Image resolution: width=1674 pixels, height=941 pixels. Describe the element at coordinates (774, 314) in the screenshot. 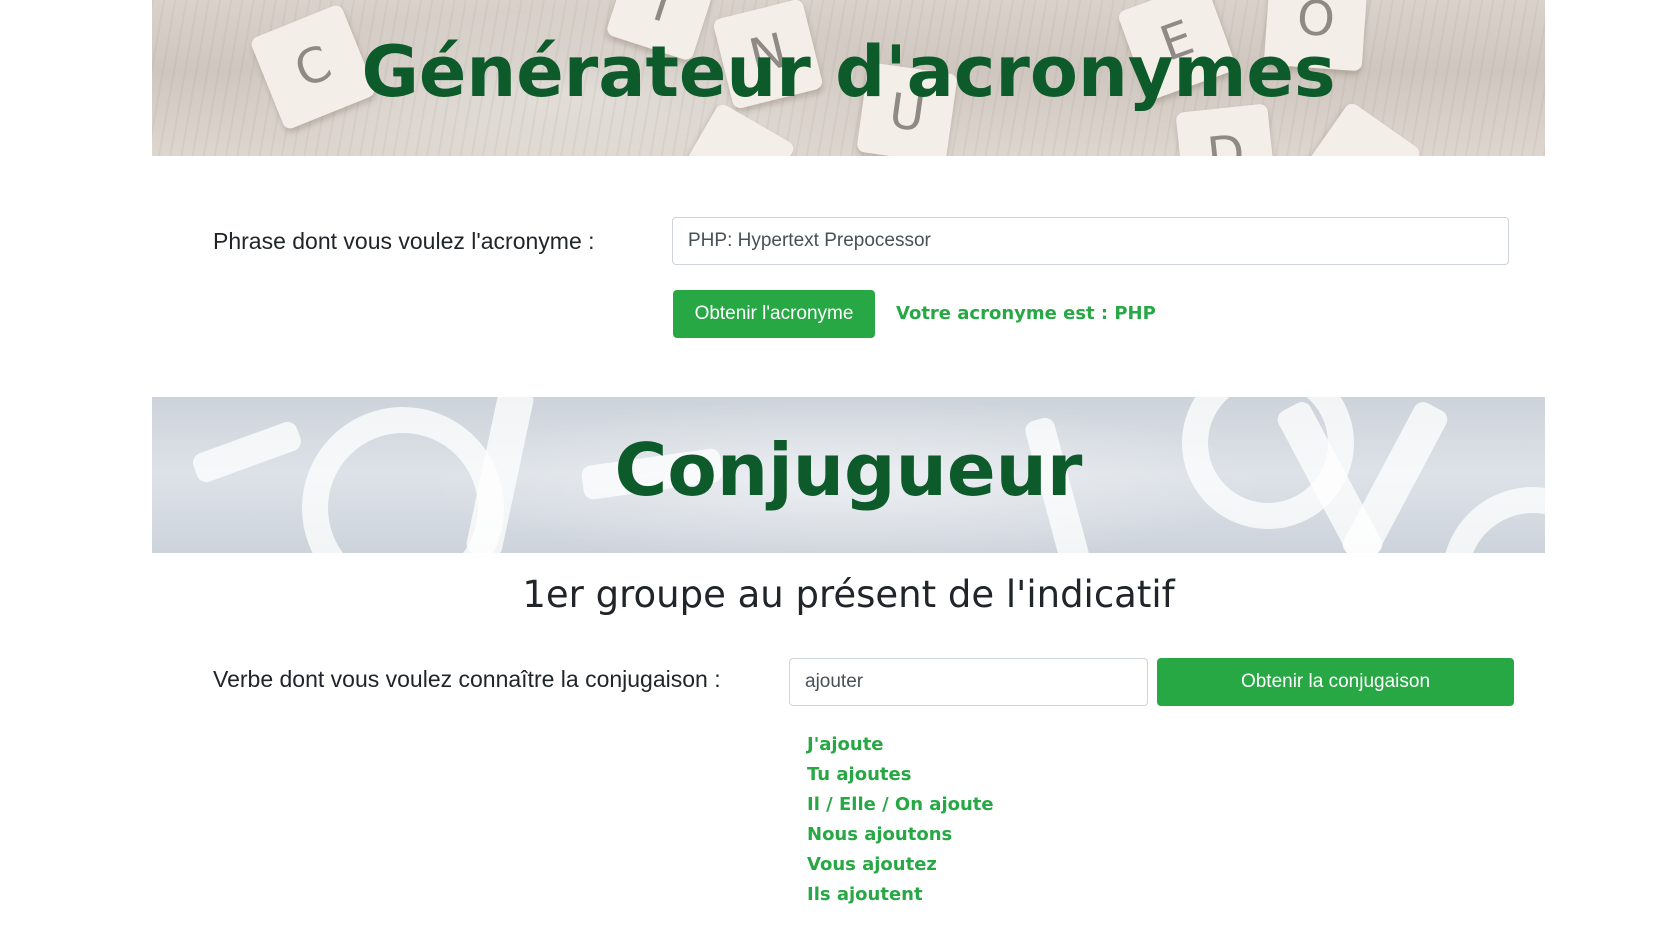

I see `get-acronym-button: Obtenir l'acronyme` at that location.